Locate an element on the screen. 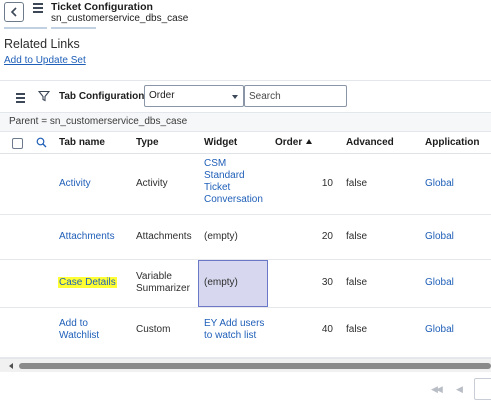 This screenshot has height=404, width=491. list-context-menu-icon is located at coordinates (20, 99).